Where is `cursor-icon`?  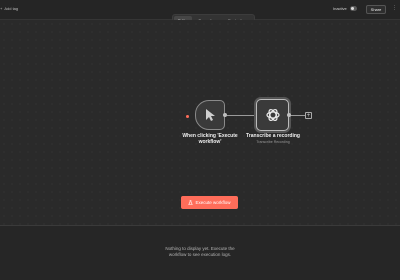
cursor-icon is located at coordinates (210, 115).